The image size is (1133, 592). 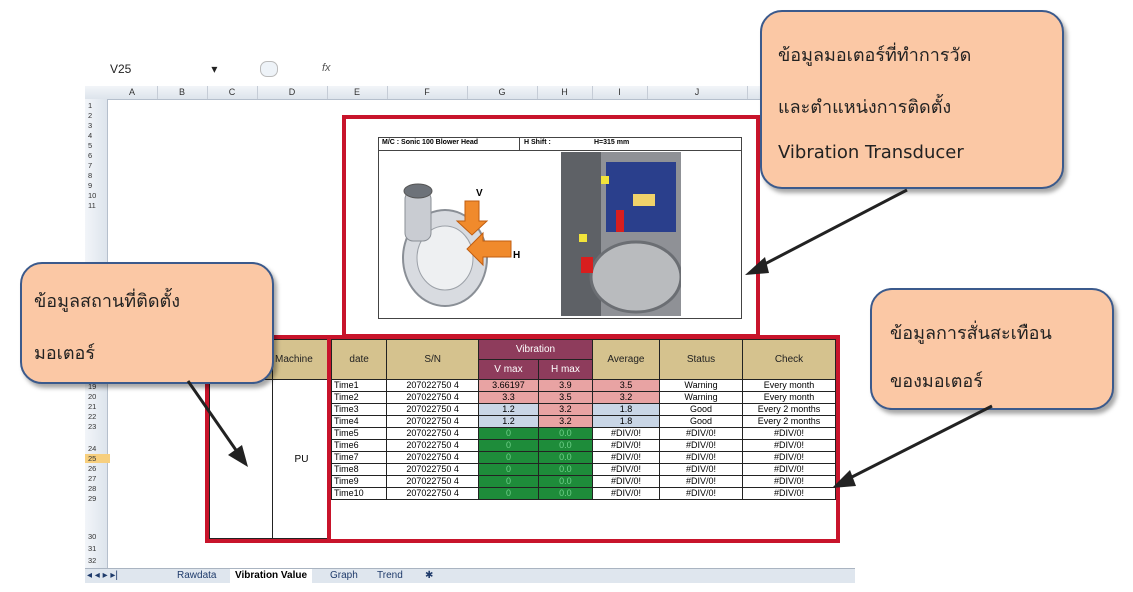 I want to click on tab-rawdata: Rawdata, so click(x=196, y=576).